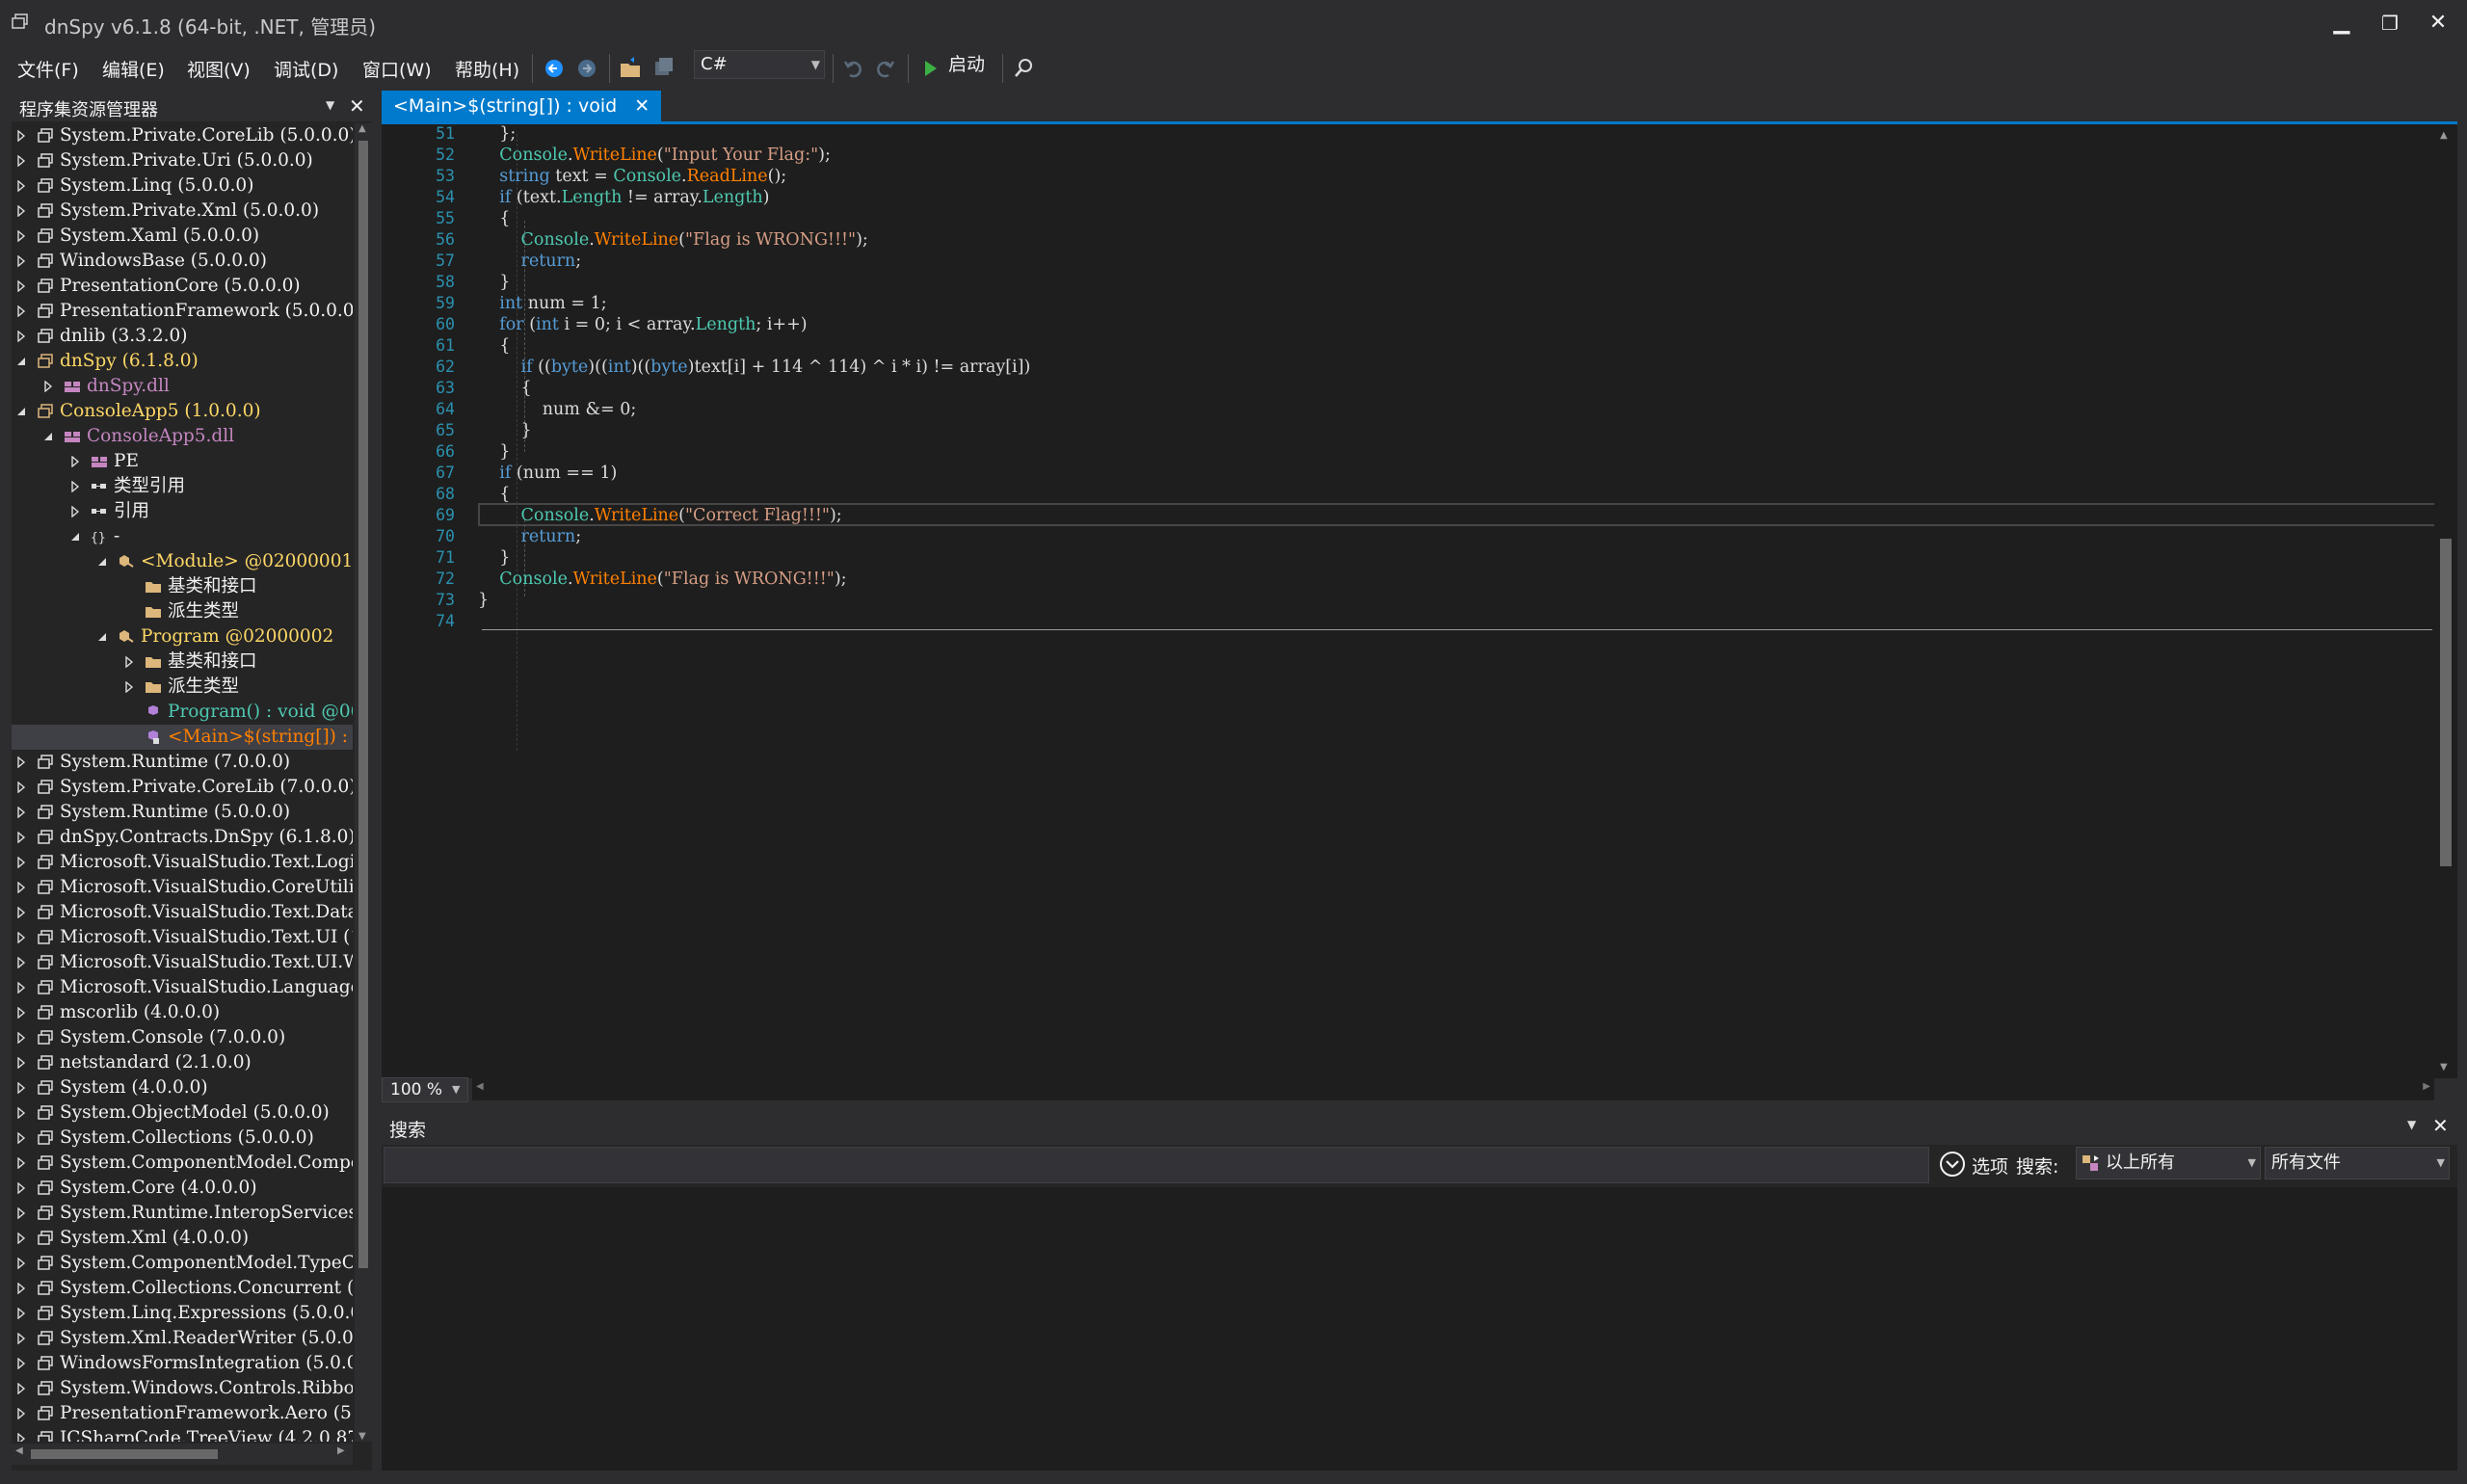 Image resolution: width=2467 pixels, height=1484 pixels. Describe the element at coordinates (1453, 1088) in the screenshot. I see `editor-horizontal-scrollbar: ◀ ▶` at that location.